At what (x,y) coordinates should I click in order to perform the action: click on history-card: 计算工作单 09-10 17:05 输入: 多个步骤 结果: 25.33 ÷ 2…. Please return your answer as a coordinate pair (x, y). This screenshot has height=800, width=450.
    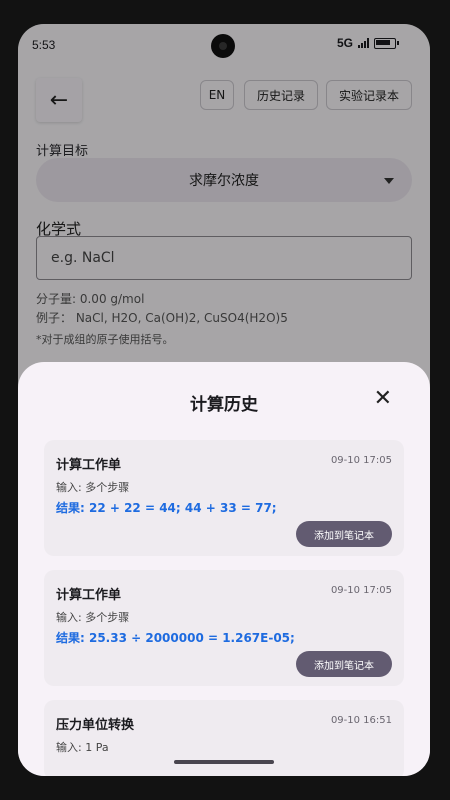
    Looking at the image, I should click on (224, 628).